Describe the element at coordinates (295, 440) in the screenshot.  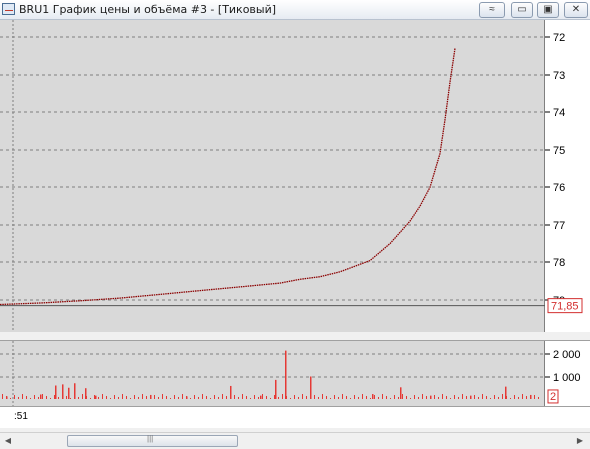
I see `horizontal-scrollbar: ◀ ||| ▶` at that location.